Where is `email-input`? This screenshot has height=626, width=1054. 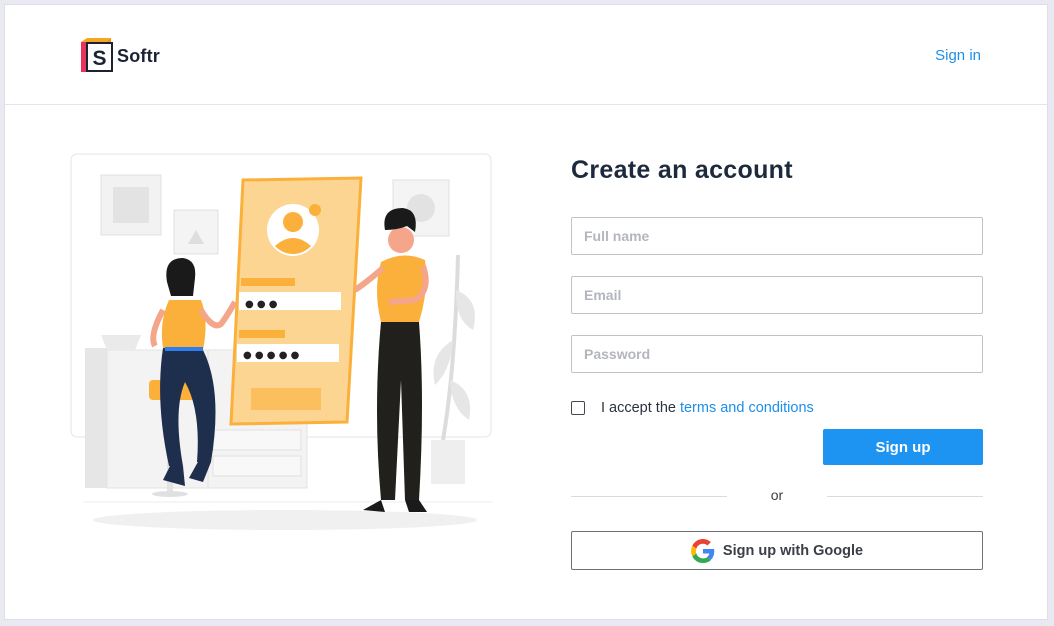
email-input is located at coordinates (777, 295).